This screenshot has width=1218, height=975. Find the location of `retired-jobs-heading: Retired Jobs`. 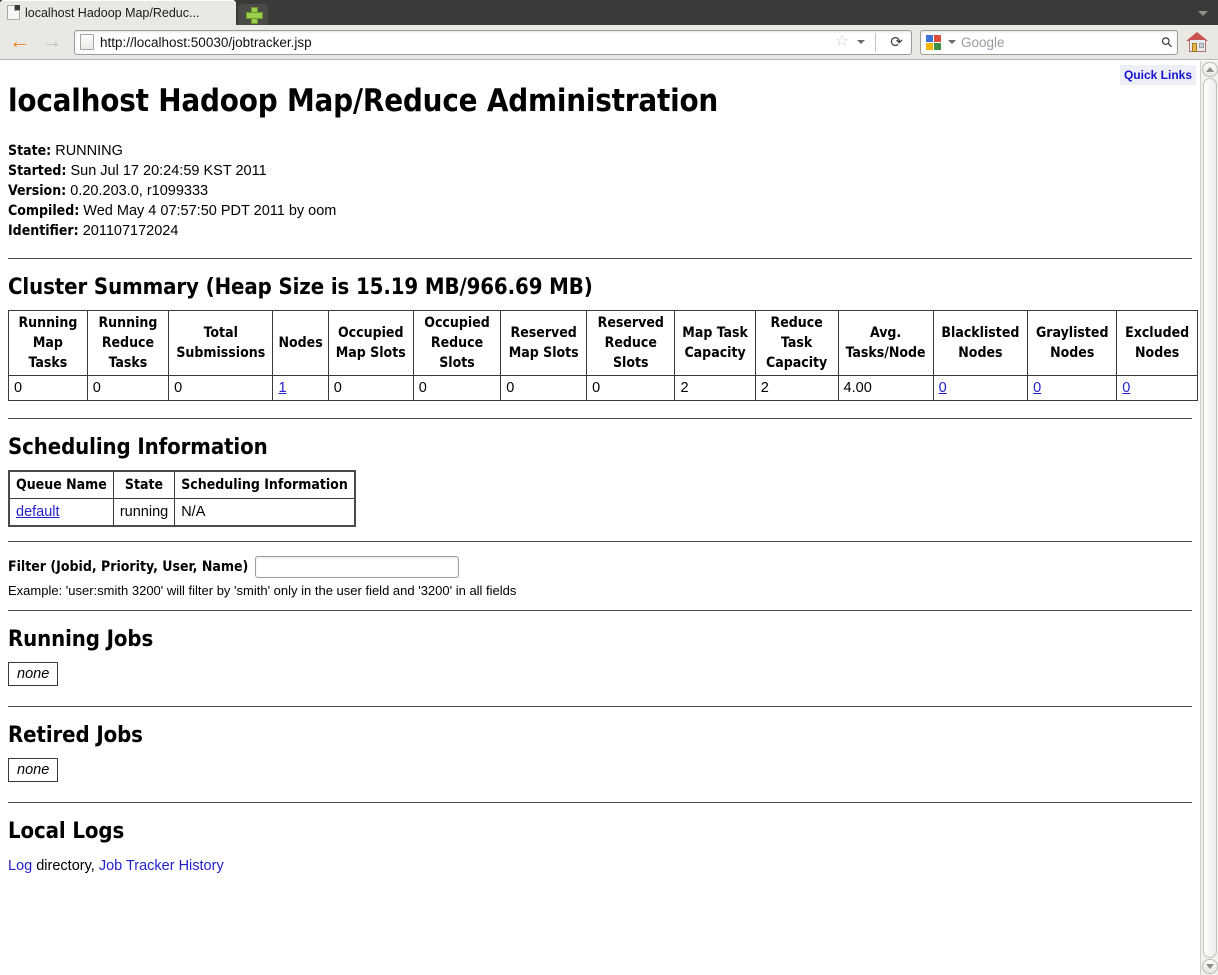

retired-jobs-heading: Retired Jobs is located at coordinates (75, 735).